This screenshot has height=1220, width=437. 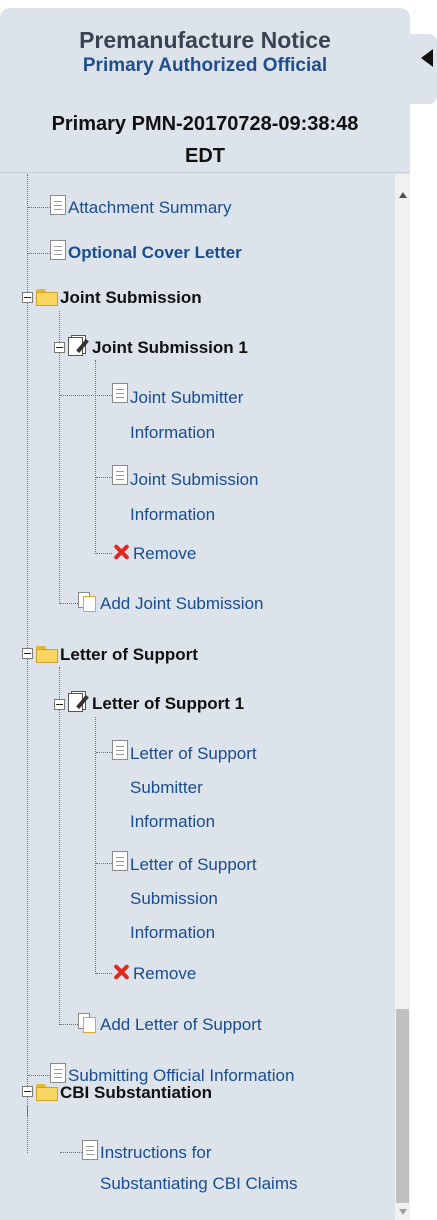 I want to click on tree-item-label: Letter of Support Submitter Information, so click(x=193, y=788).